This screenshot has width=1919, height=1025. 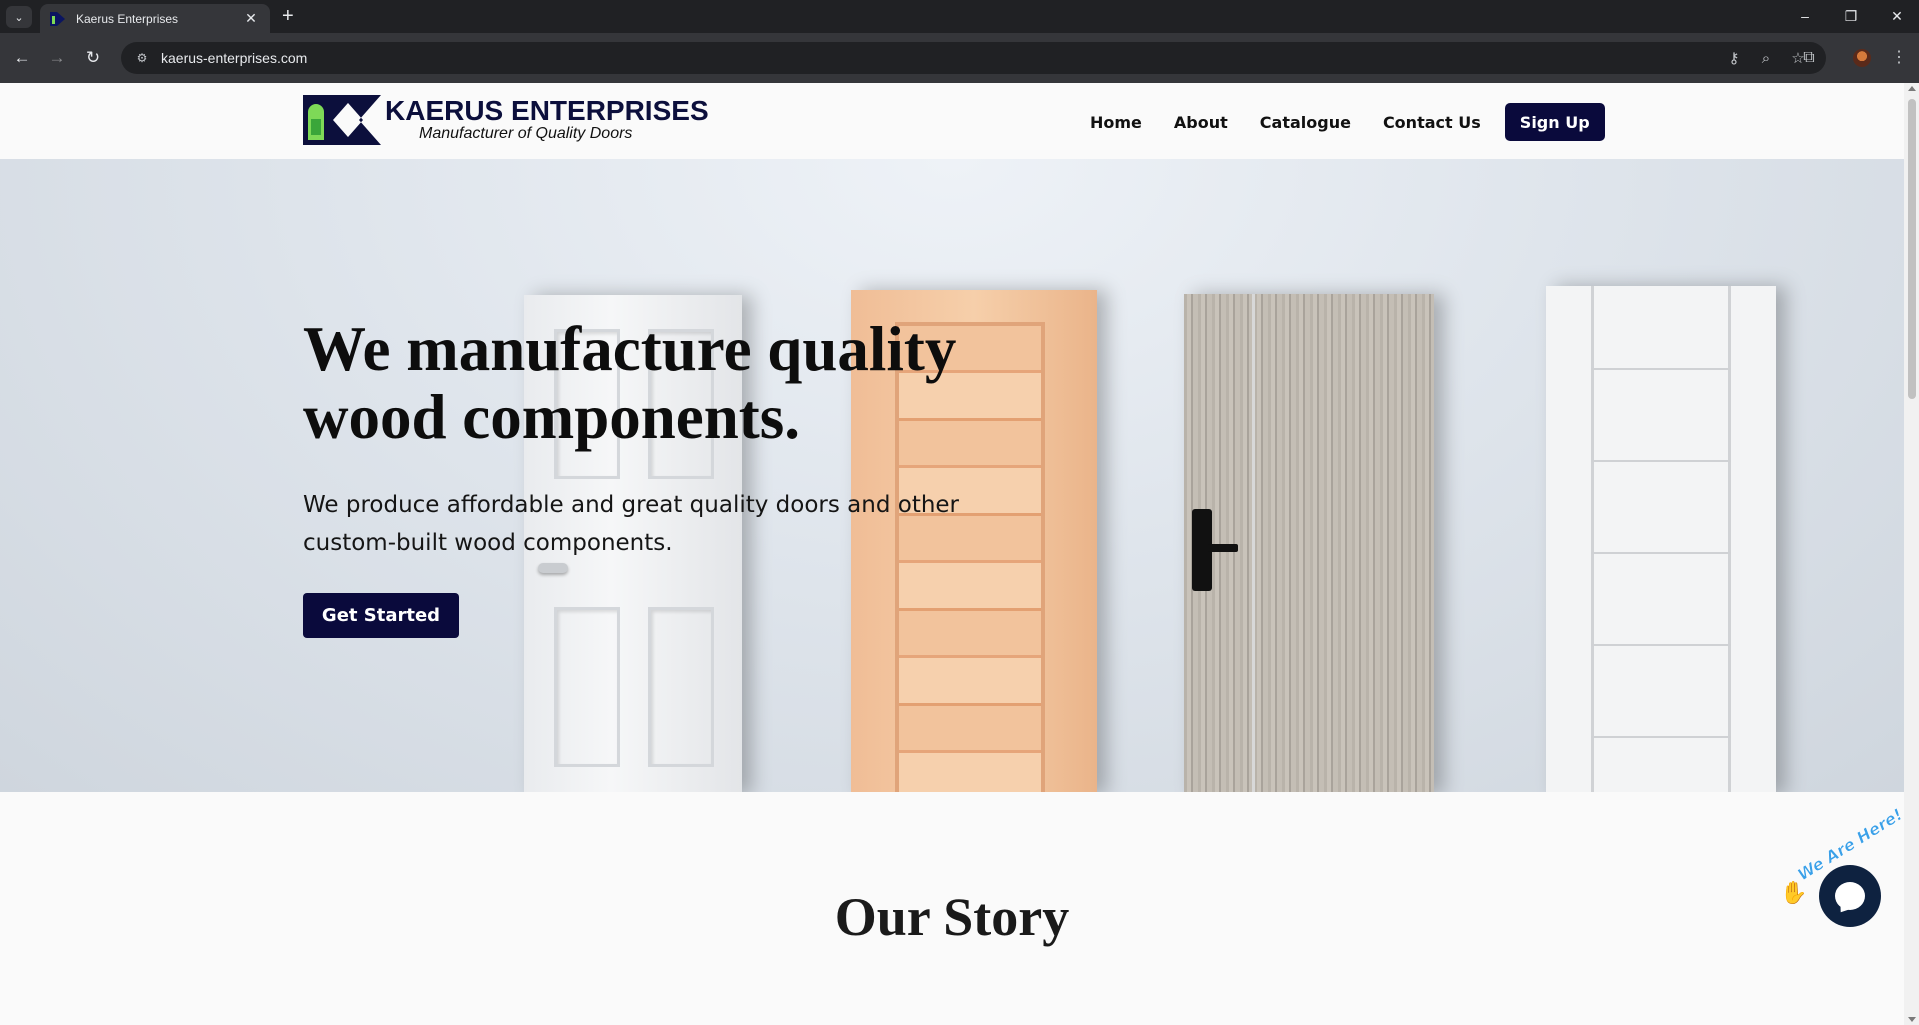 I want to click on site-info-icon: ⚙, so click(x=142, y=58).